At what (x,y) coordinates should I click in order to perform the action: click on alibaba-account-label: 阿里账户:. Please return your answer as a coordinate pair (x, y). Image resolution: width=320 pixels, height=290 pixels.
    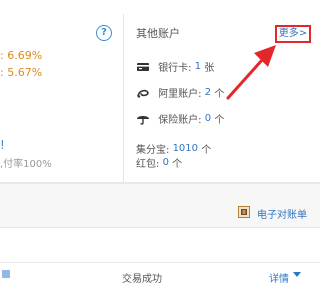
    Looking at the image, I should click on (180, 94).